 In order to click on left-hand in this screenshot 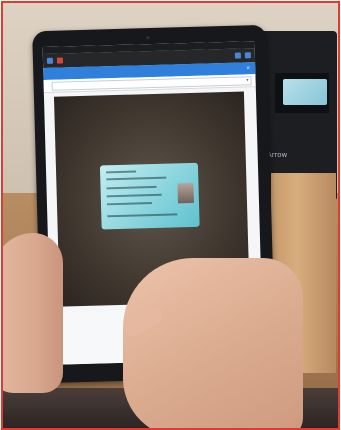, I will do `click(33, 313)`.